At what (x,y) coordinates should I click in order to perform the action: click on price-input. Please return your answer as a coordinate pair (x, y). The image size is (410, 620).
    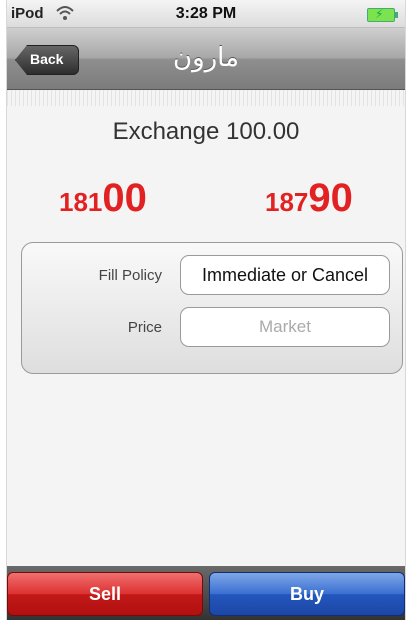
    Looking at the image, I should click on (285, 327).